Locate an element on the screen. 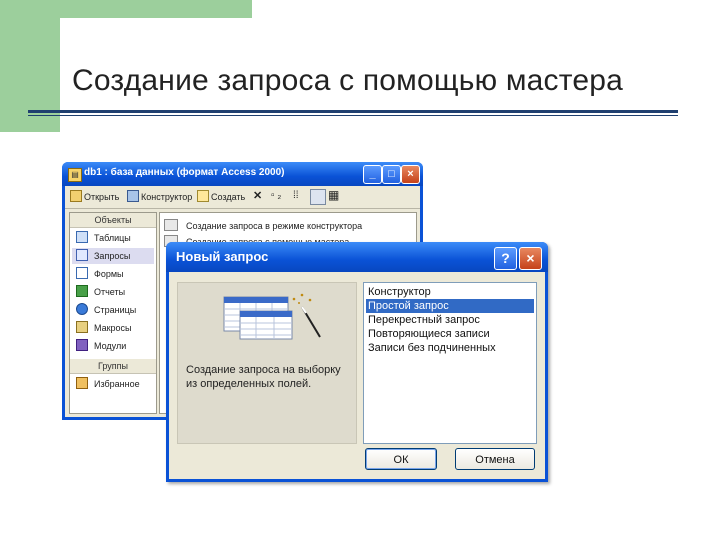  list-item: Создание запроса в режиме конструктора is located at coordinates (263, 225).